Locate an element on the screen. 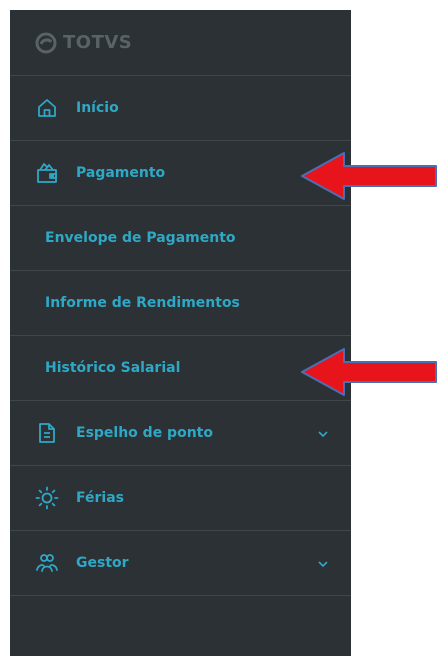 The width and height of the screenshot is (439, 661). menu-item-label: Pagamento is located at coordinates (121, 173).